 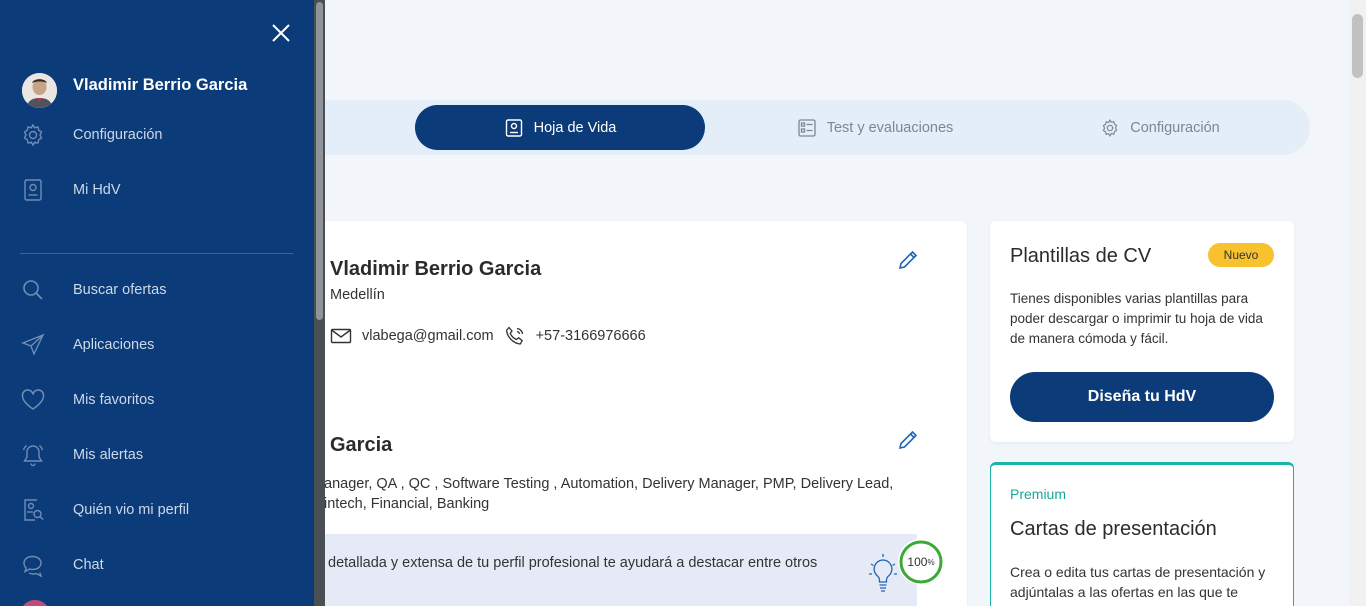 What do you see at coordinates (33, 399) in the screenshot?
I see `heart-icon` at bounding box center [33, 399].